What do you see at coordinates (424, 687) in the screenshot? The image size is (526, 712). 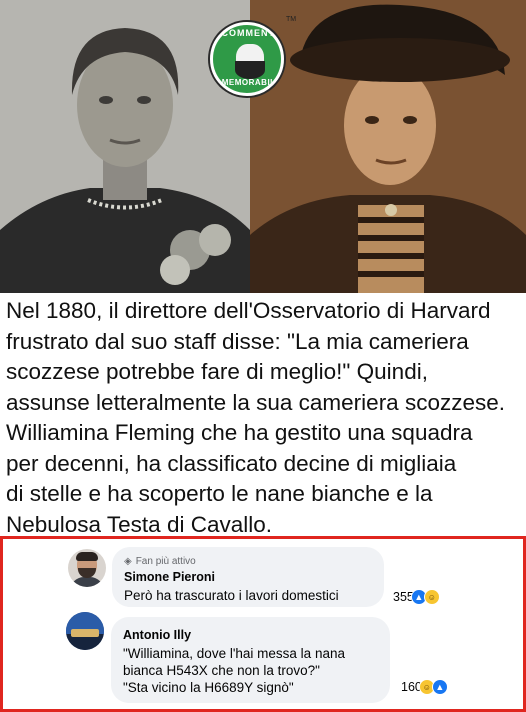 I see `reaction-summary: 160 ☺ ▲` at bounding box center [424, 687].